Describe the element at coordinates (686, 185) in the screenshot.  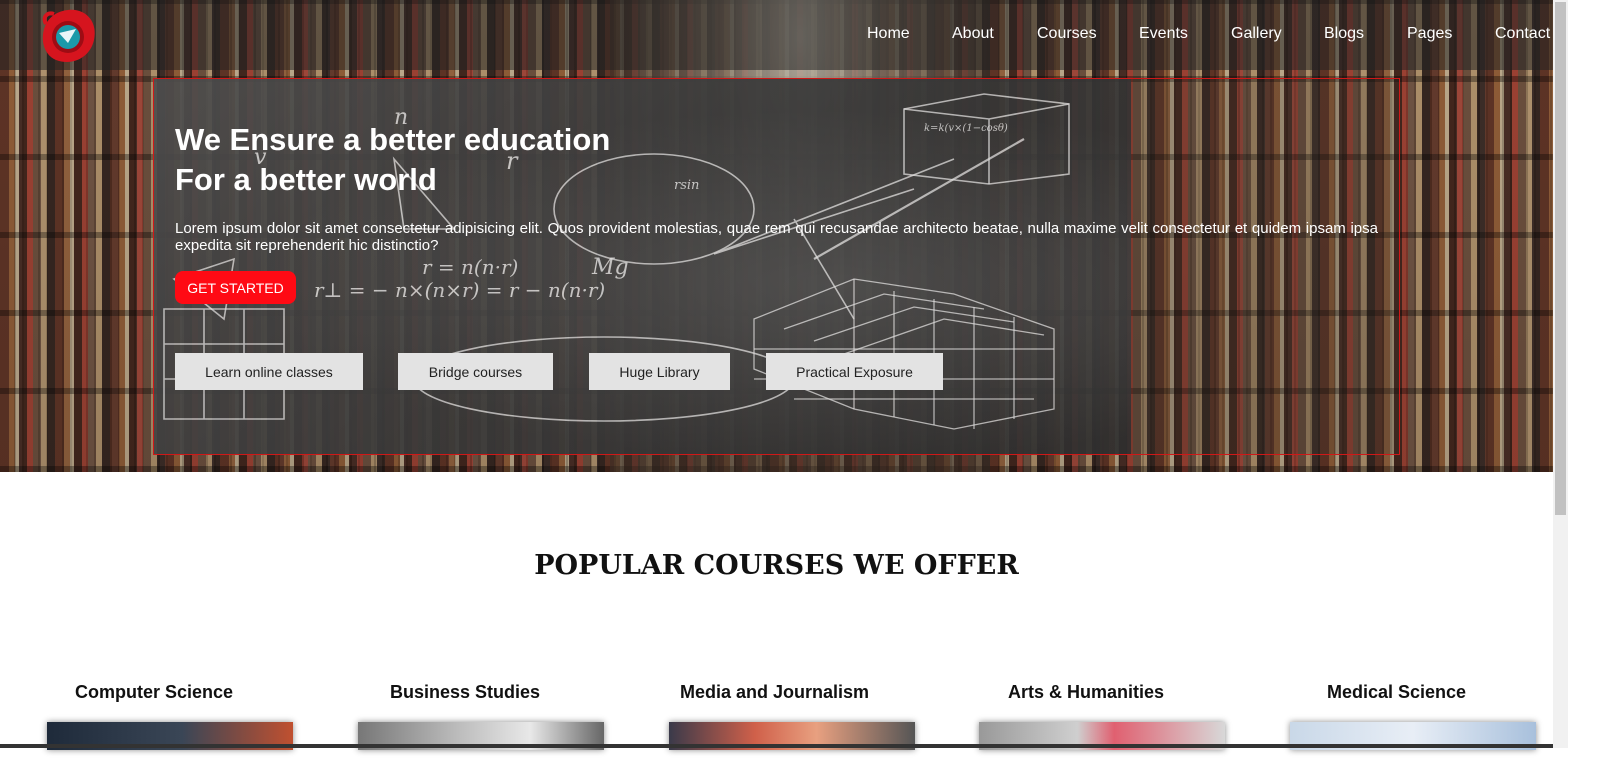
I see `formula-rsin: rsin` at that location.